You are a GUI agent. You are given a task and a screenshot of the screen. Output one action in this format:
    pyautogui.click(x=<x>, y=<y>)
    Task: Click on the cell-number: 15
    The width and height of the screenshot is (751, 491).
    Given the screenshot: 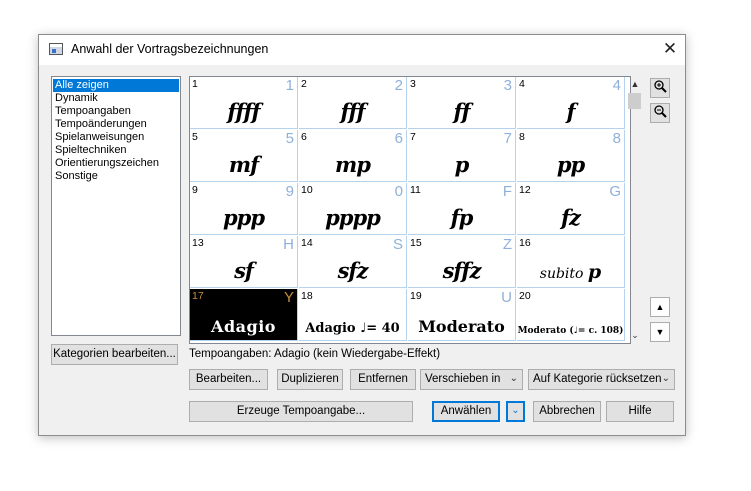 What is the action you would take?
    pyautogui.click(x=416, y=243)
    